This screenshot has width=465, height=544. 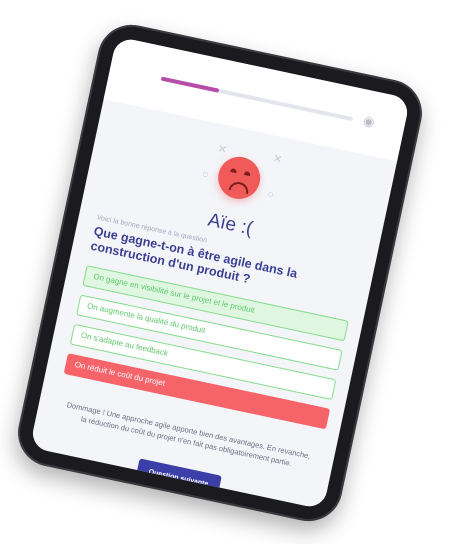 What do you see at coordinates (257, 99) in the screenshot?
I see `progress-bar` at bounding box center [257, 99].